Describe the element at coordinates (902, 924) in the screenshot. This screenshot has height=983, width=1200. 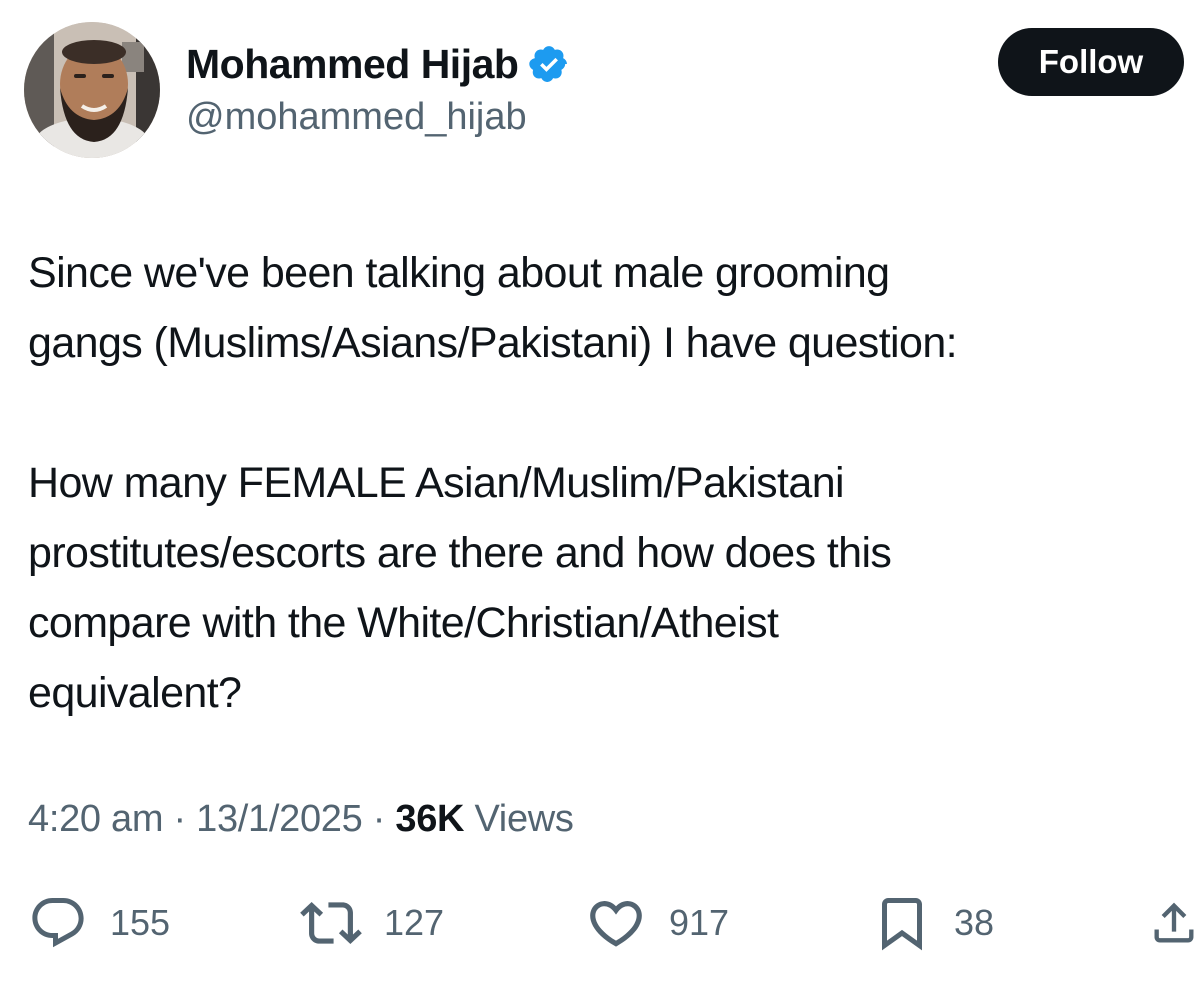
I see `bookmark-icon` at that location.